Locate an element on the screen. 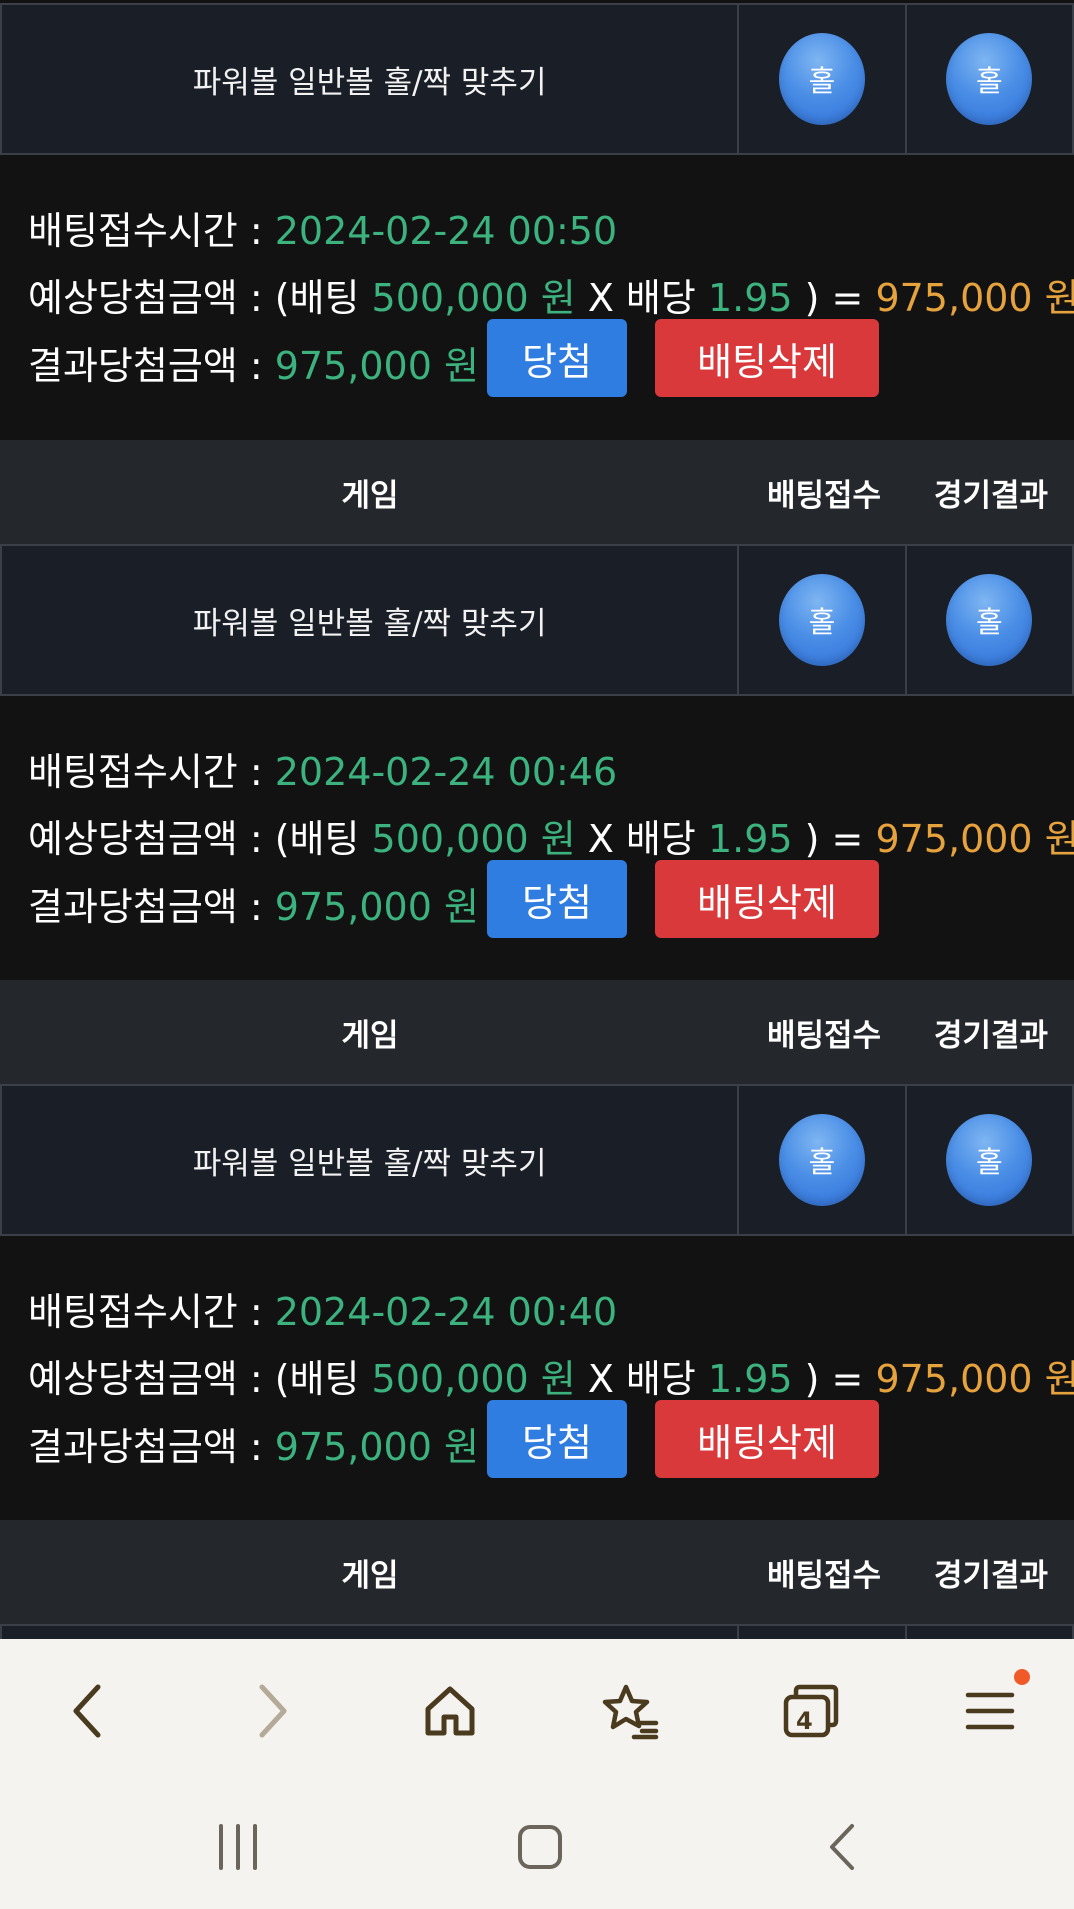 This screenshot has width=1074, height=1909. hamburger-menu-icon is located at coordinates (990, 1711).